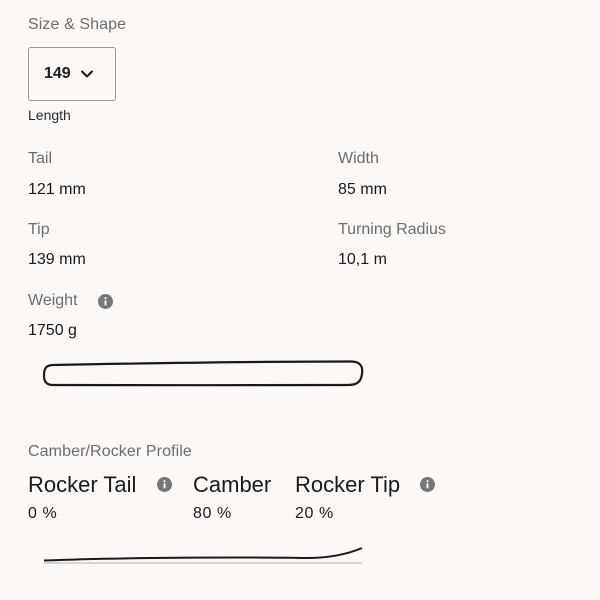  What do you see at coordinates (52, 330) in the screenshot?
I see `weight-value: 1750 g` at bounding box center [52, 330].